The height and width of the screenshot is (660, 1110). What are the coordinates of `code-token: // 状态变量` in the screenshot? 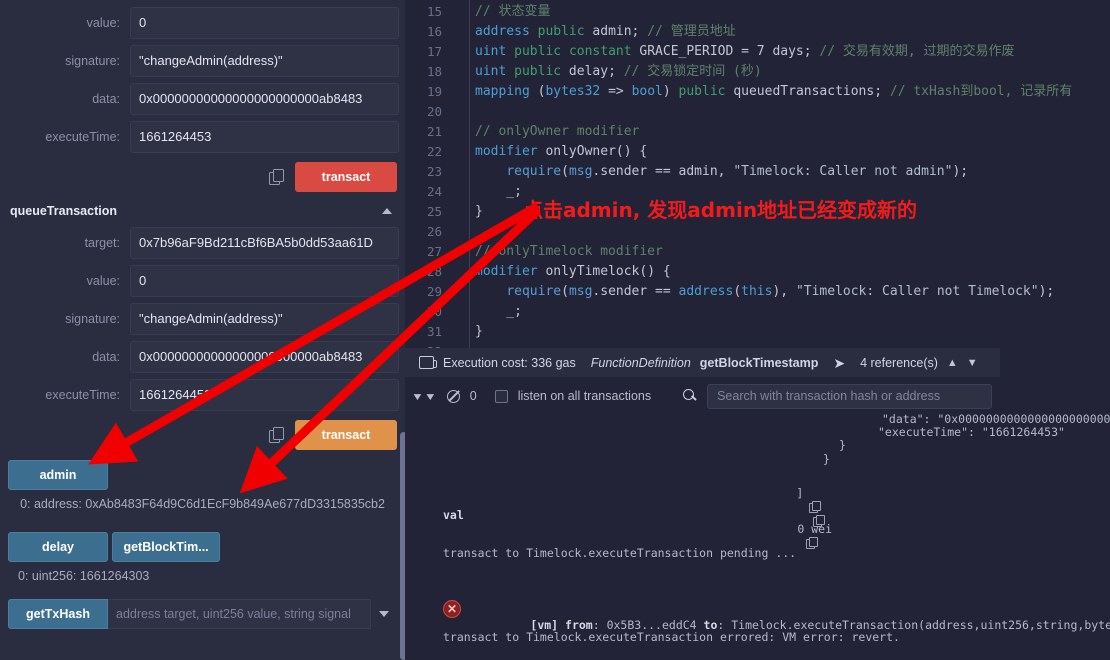 It's located at (513, 11).